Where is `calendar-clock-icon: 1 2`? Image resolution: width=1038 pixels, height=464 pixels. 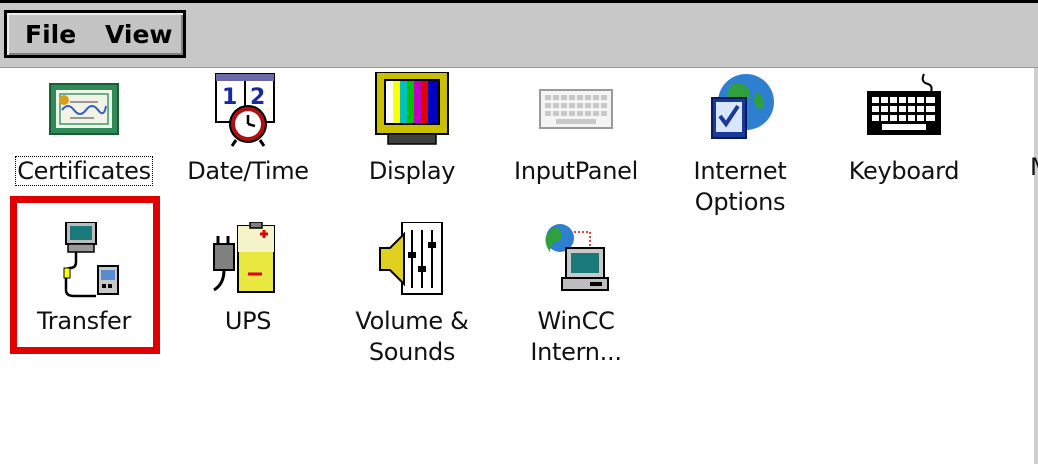 calendar-clock-icon: 1 2 is located at coordinates (245, 110).